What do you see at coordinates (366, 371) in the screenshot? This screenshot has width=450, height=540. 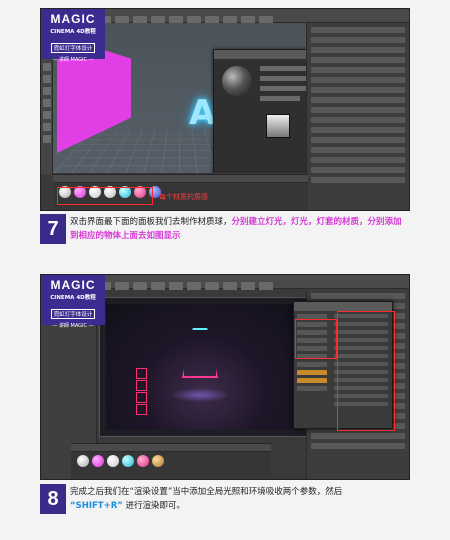 I see `settings-highlight-box` at bounding box center [366, 371].